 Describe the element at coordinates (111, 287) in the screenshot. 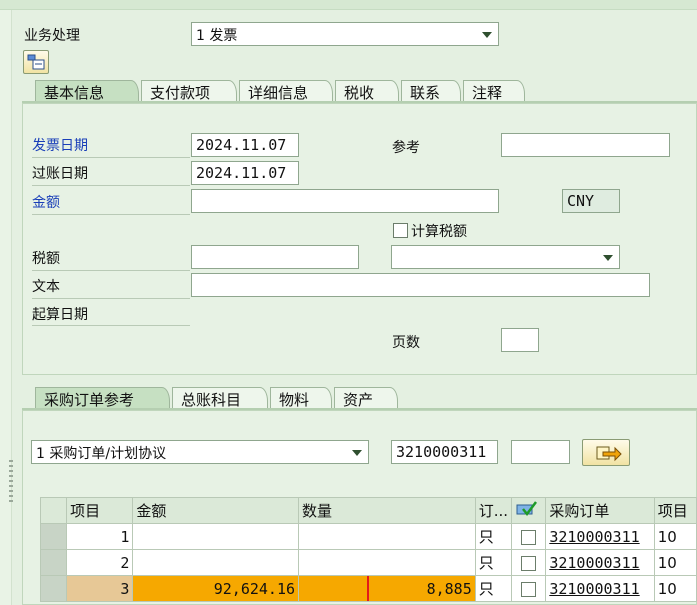

I see `text-label: 文本` at that location.